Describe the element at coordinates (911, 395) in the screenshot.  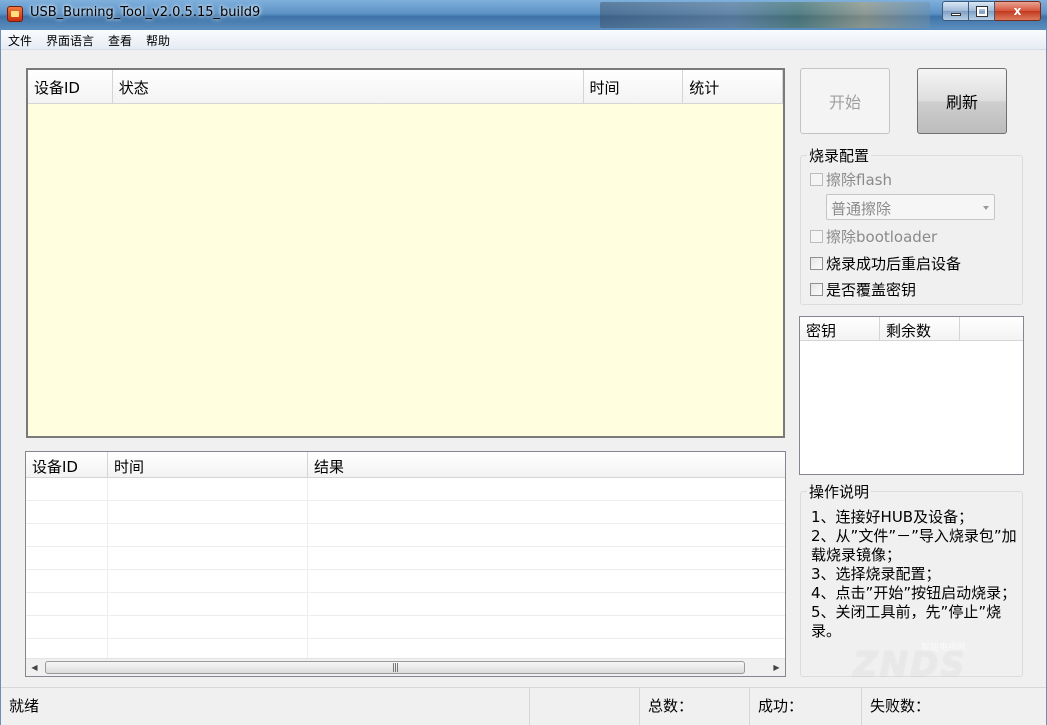
I see `key-list: 密钥 剩余数` at that location.